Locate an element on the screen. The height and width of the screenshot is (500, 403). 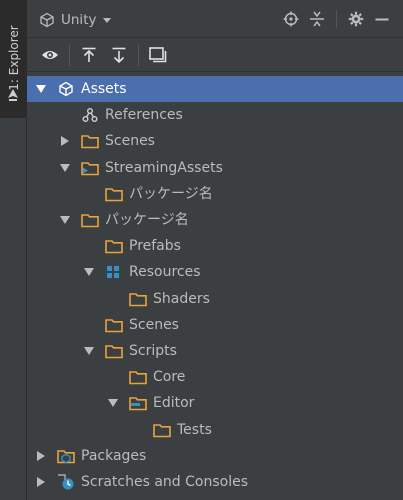
crosshair-icon is located at coordinates (291, 19).